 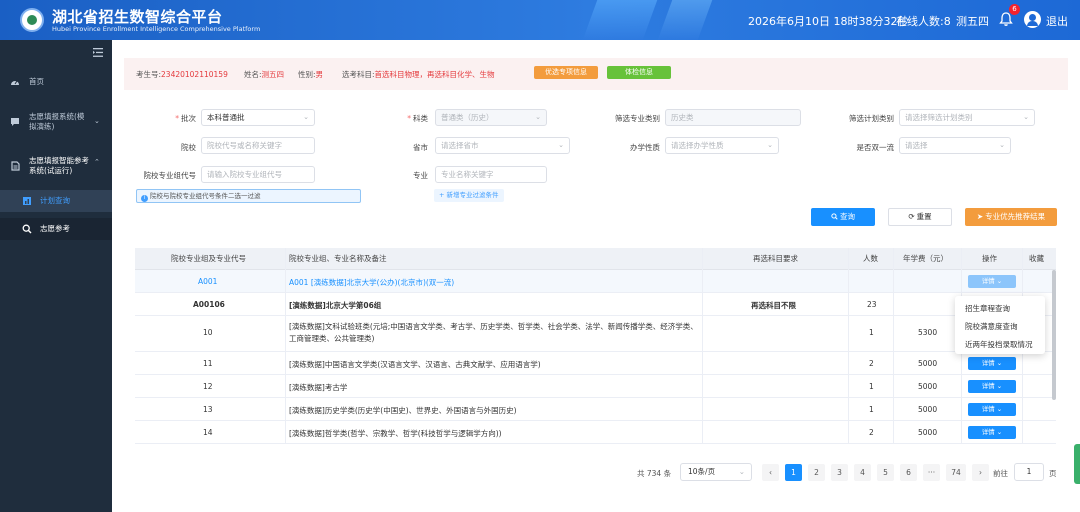 I want to click on page-button: 5, so click(x=885, y=472).